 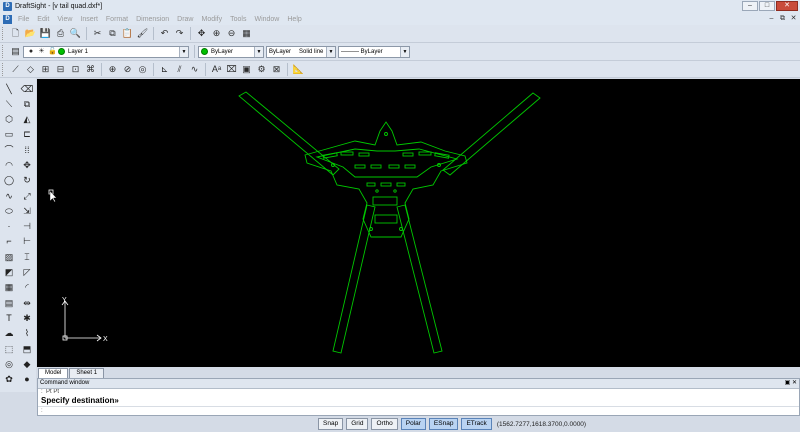 I want to click on snap-perpendicular-icon: ⊾, so click(x=164, y=69).